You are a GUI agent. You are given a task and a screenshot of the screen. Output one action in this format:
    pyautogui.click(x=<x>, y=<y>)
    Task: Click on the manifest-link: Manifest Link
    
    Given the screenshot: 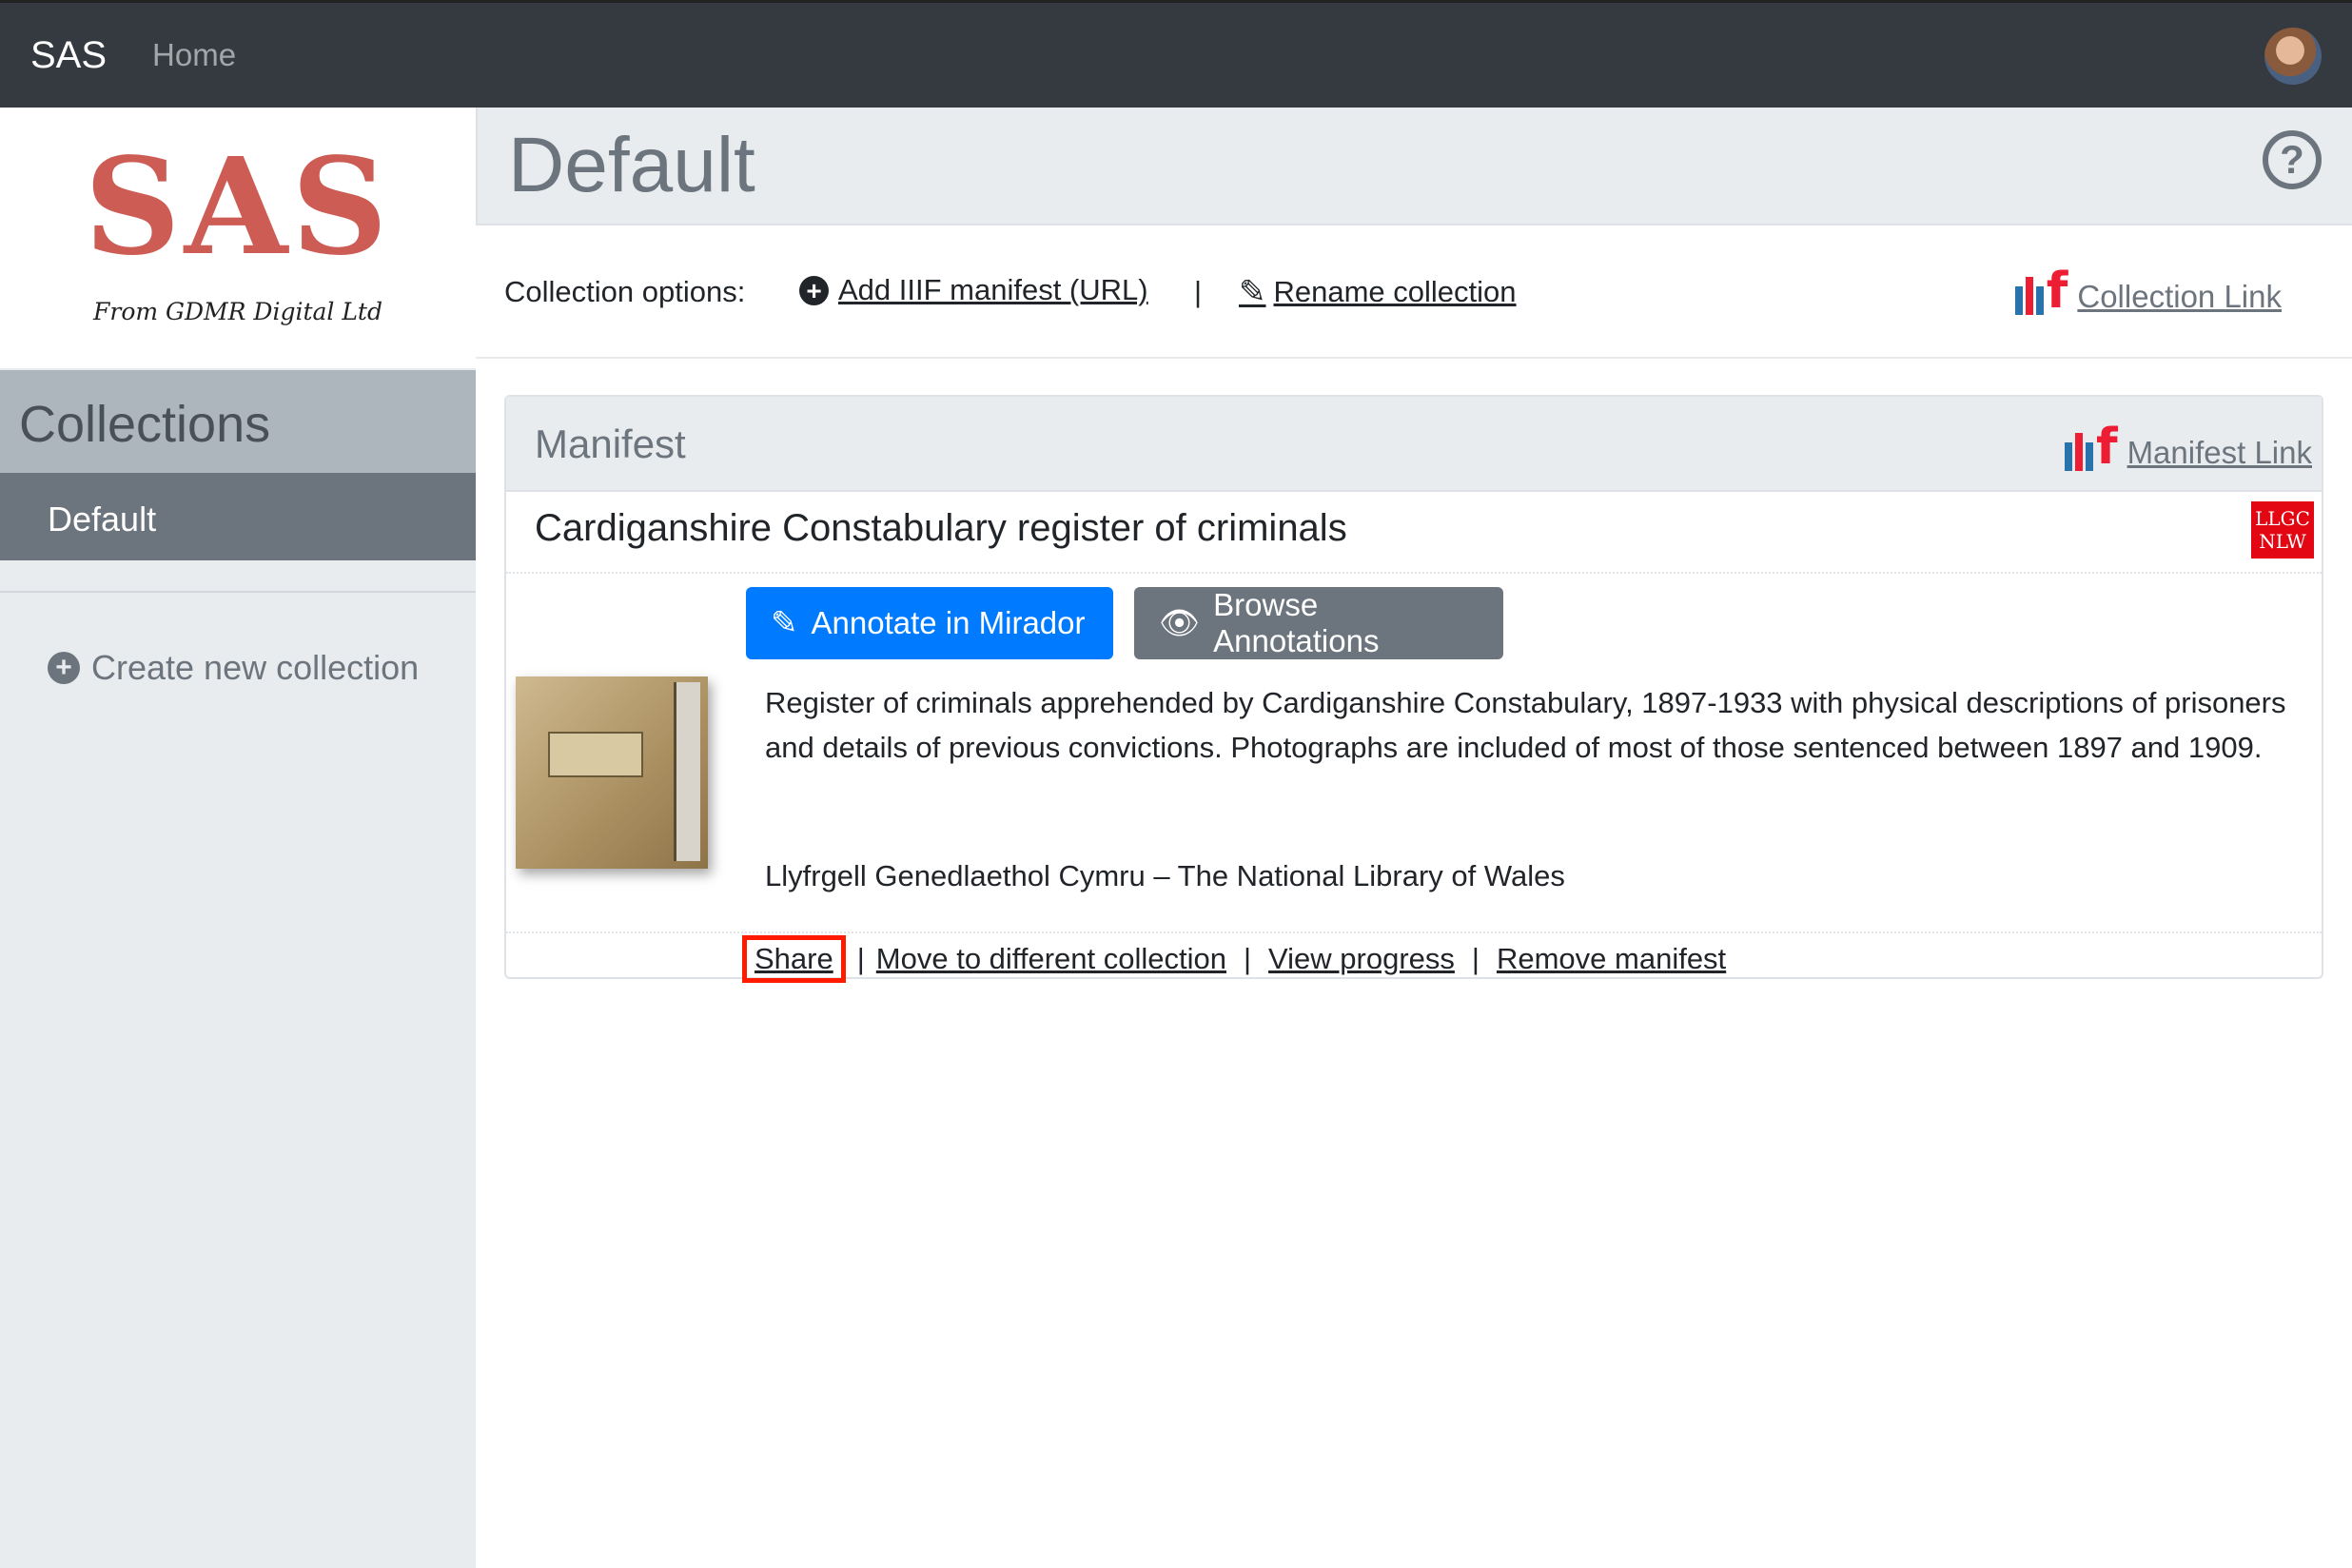 What is the action you would take?
    pyautogui.click(x=2219, y=453)
    